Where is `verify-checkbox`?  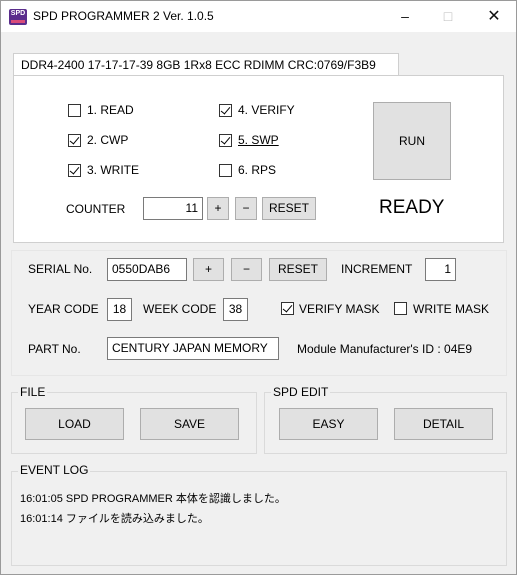 verify-checkbox is located at coordinates (225, 110).